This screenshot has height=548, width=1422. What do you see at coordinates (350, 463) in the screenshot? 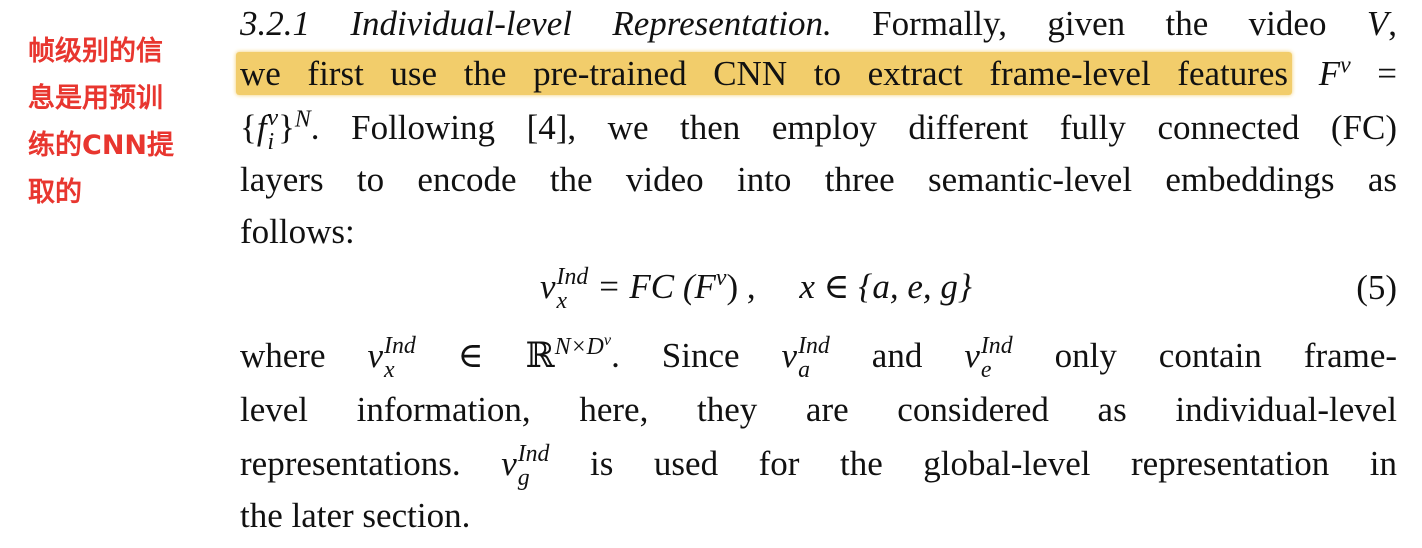
I see `text: representations.` at bounding box center [350, 463].